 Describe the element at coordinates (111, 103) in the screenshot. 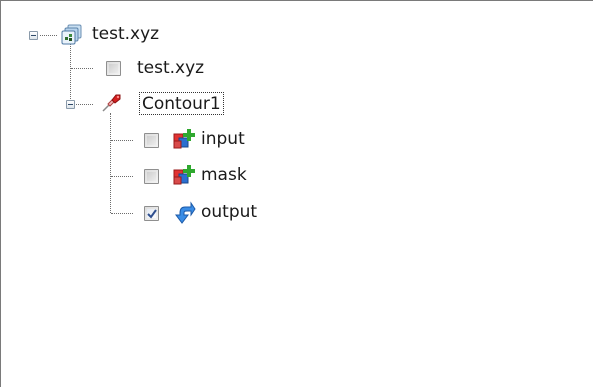

I see `pipette-icon` at that location.